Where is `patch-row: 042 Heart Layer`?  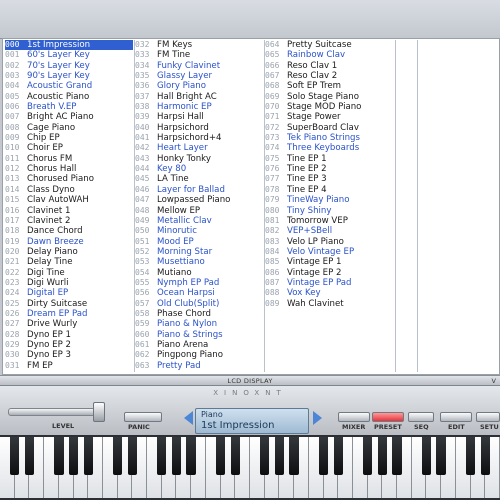 patch-row: 042 Heart Layer is located at coordinates (199, 148).